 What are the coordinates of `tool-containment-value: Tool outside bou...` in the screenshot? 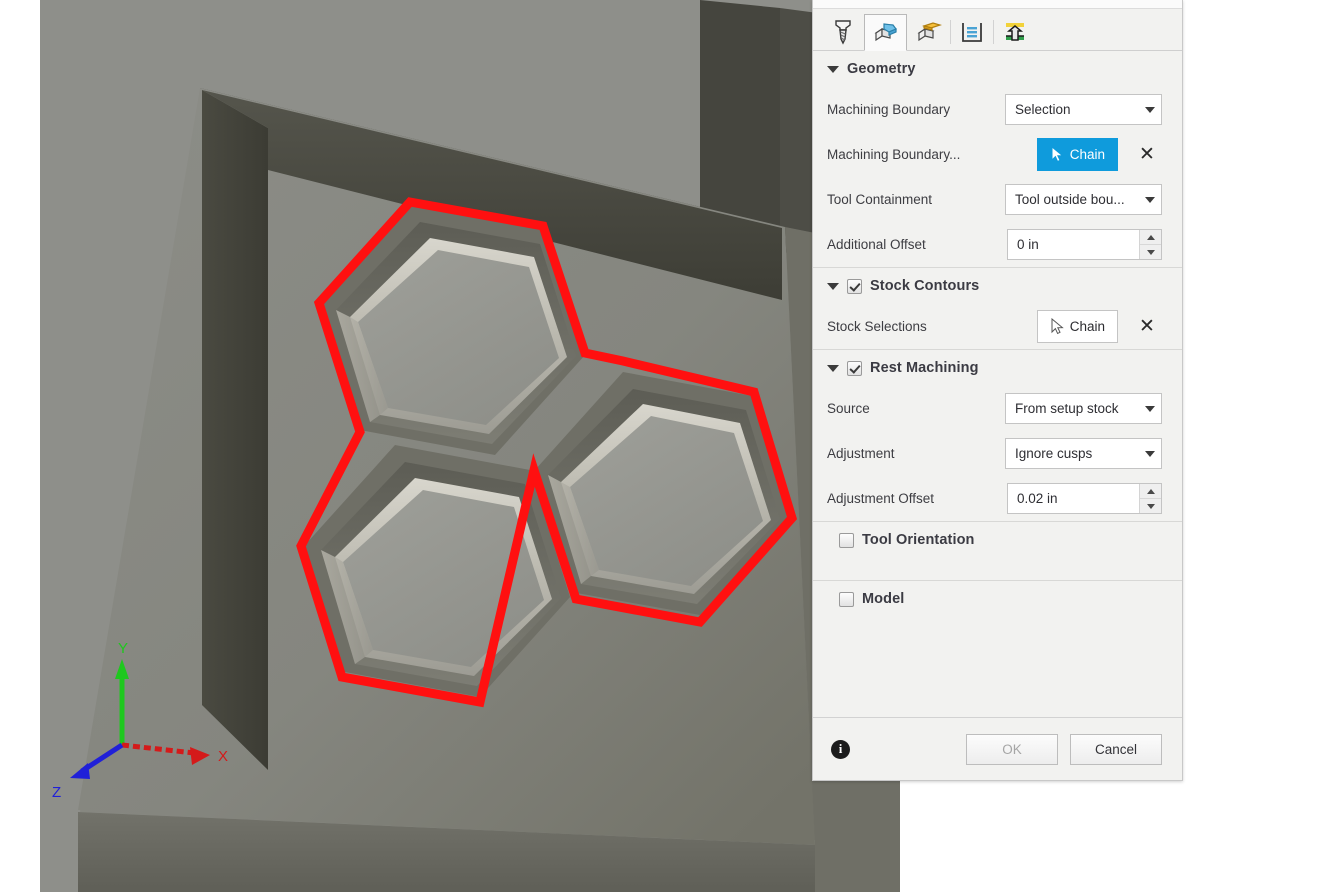 It's located at (1070, 199).